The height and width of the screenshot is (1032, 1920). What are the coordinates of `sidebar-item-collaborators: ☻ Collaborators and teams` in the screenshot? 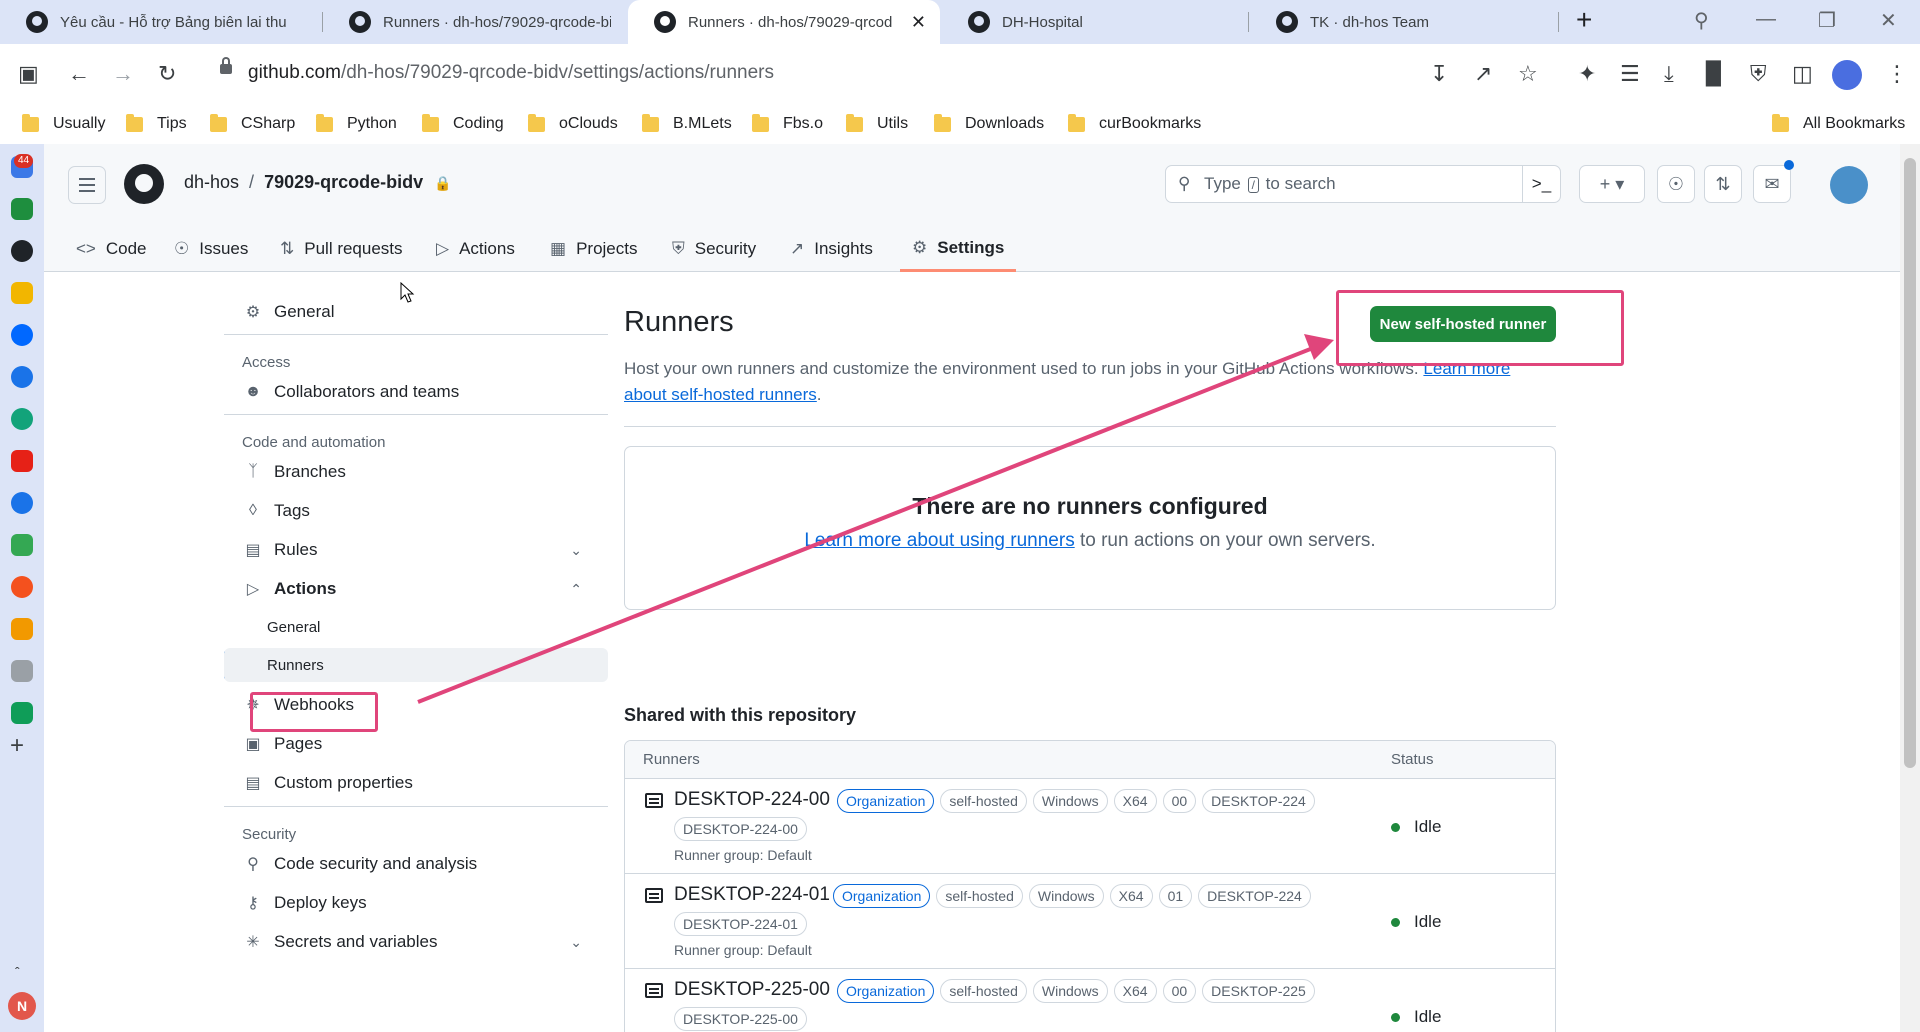 It's located at (416, 392).